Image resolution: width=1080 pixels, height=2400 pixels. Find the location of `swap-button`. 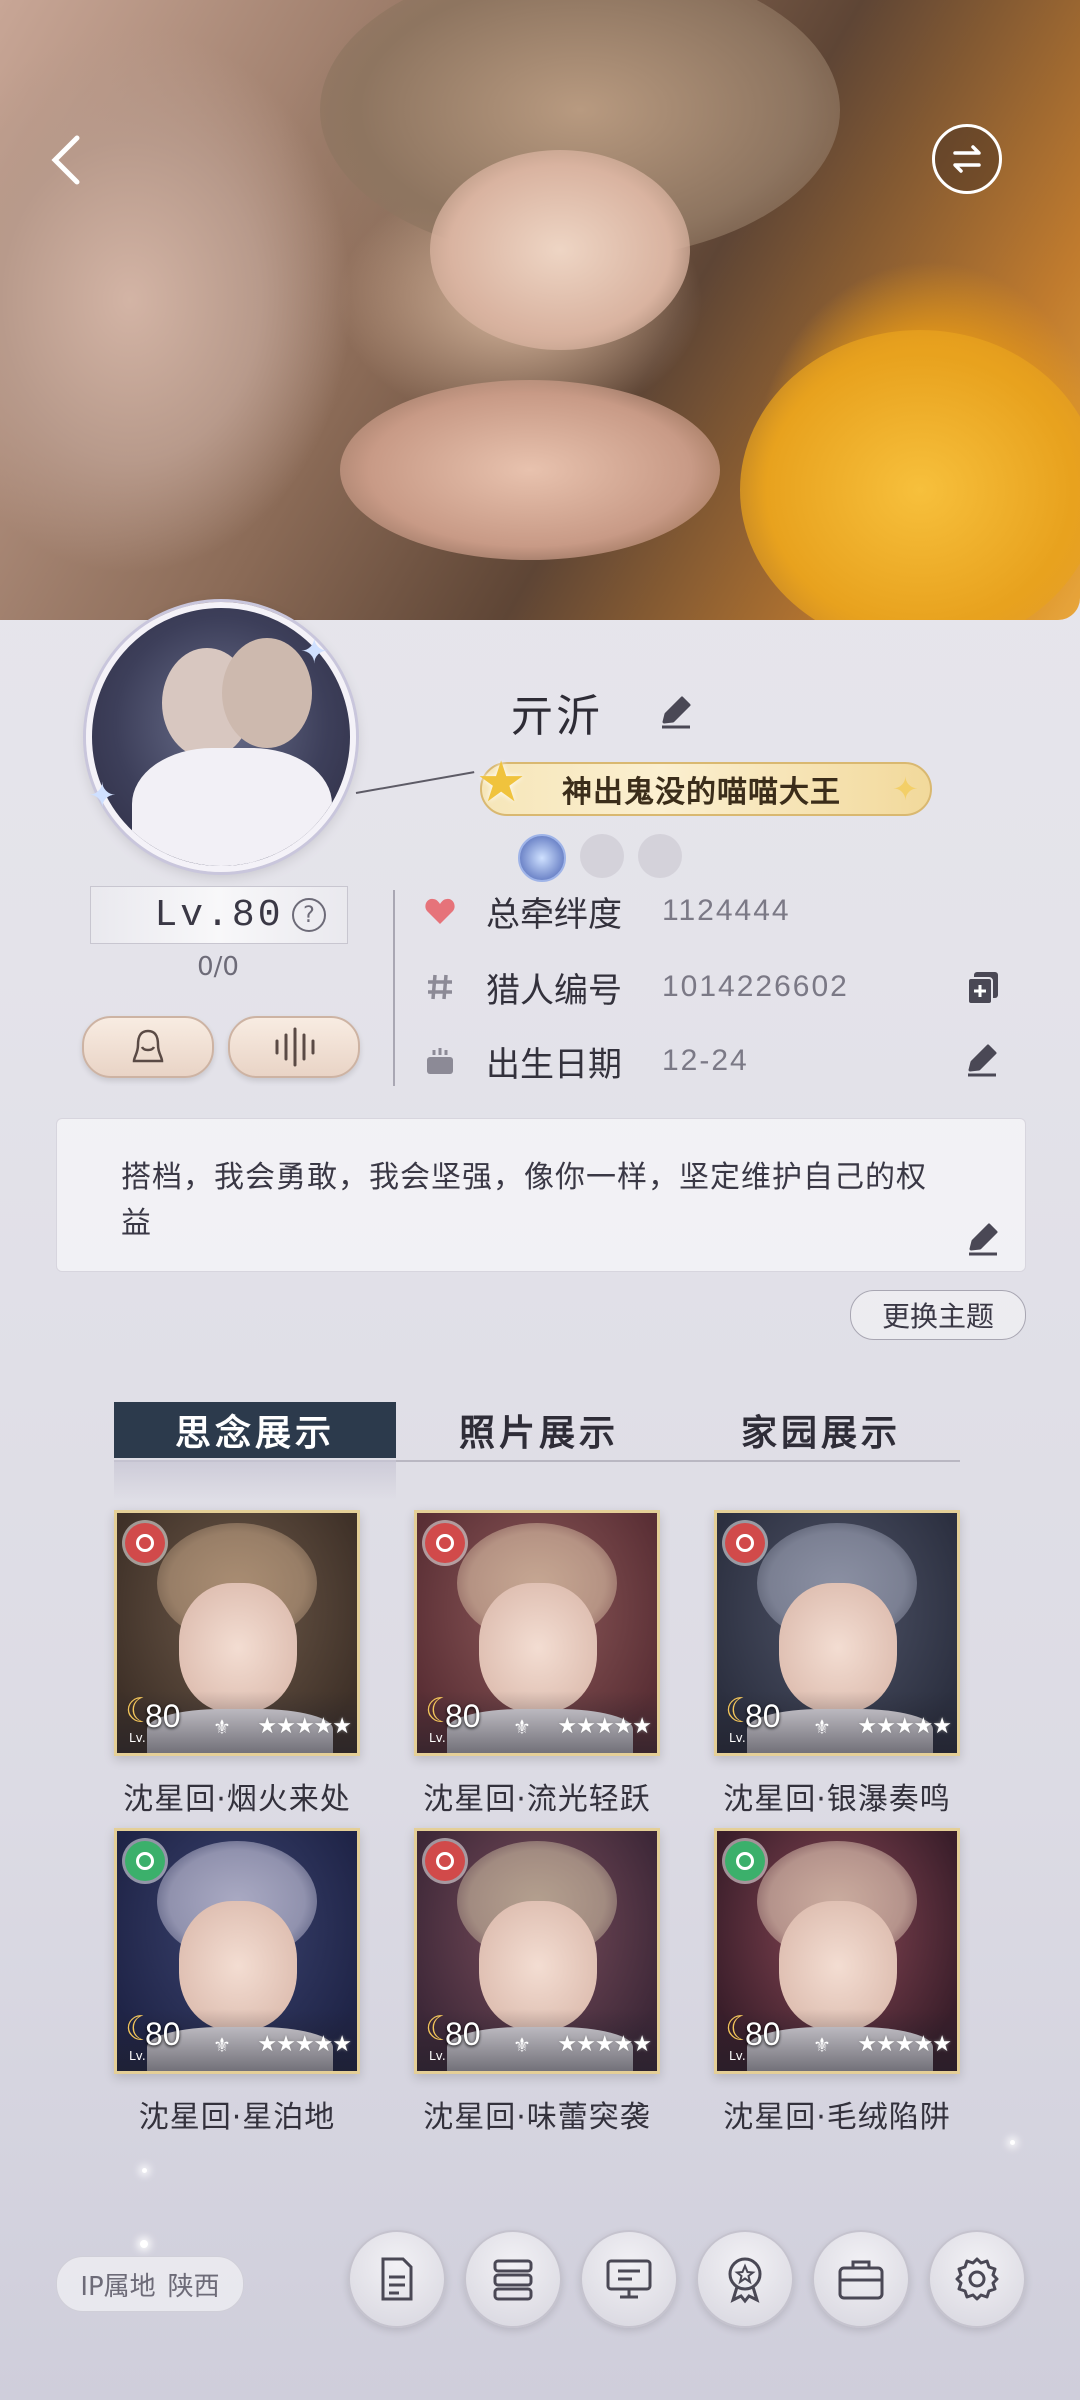

swap-button is located at coordinates (967, 159).